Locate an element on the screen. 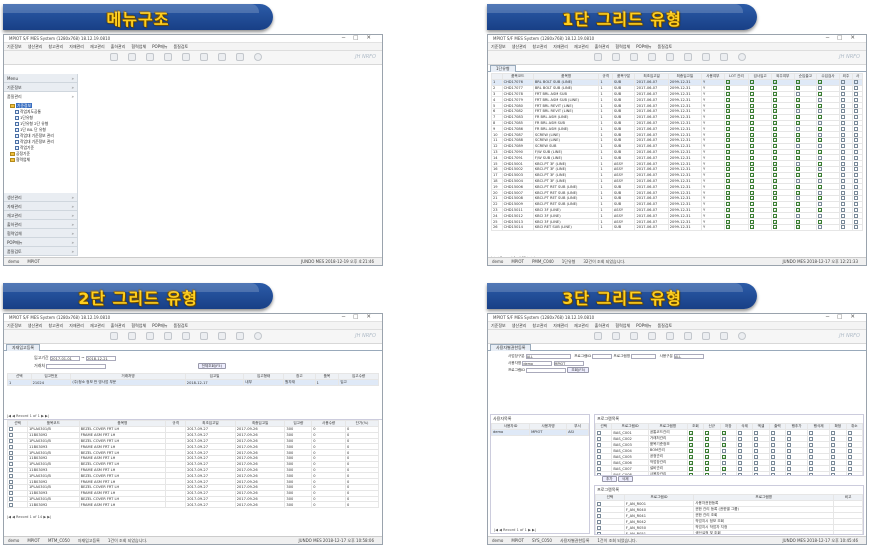  menu-item: 재고관리 is located at coordinates (581, 325).